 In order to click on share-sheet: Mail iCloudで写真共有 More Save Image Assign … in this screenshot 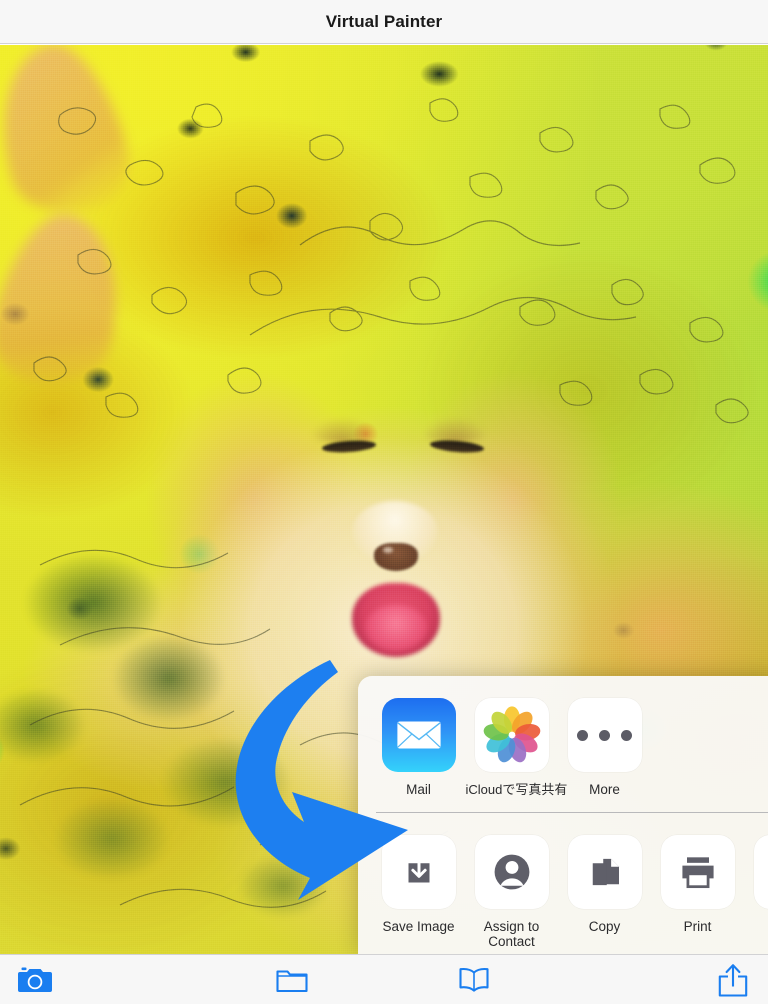, I will do `click(563, 815)`.